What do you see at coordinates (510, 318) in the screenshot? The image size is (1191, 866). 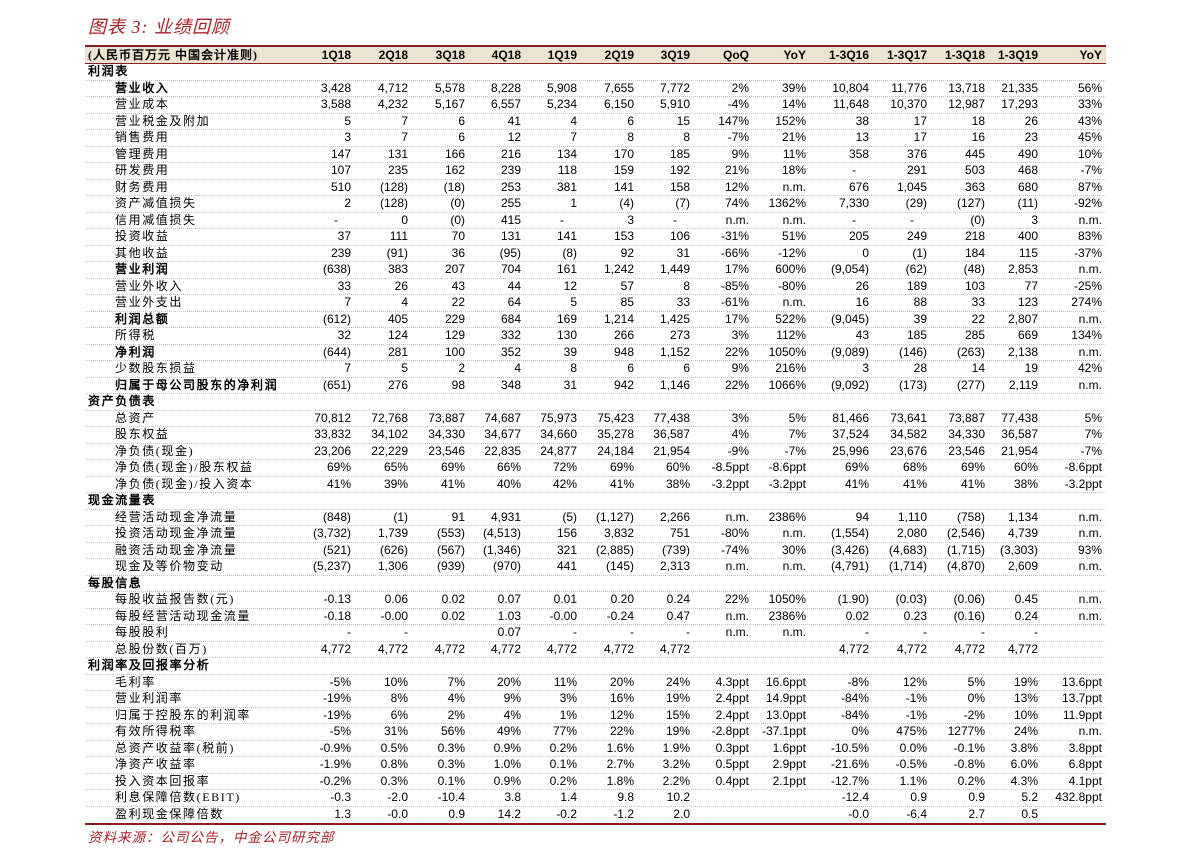 I see `value-cell: 684` at bounding box center [510, 318].